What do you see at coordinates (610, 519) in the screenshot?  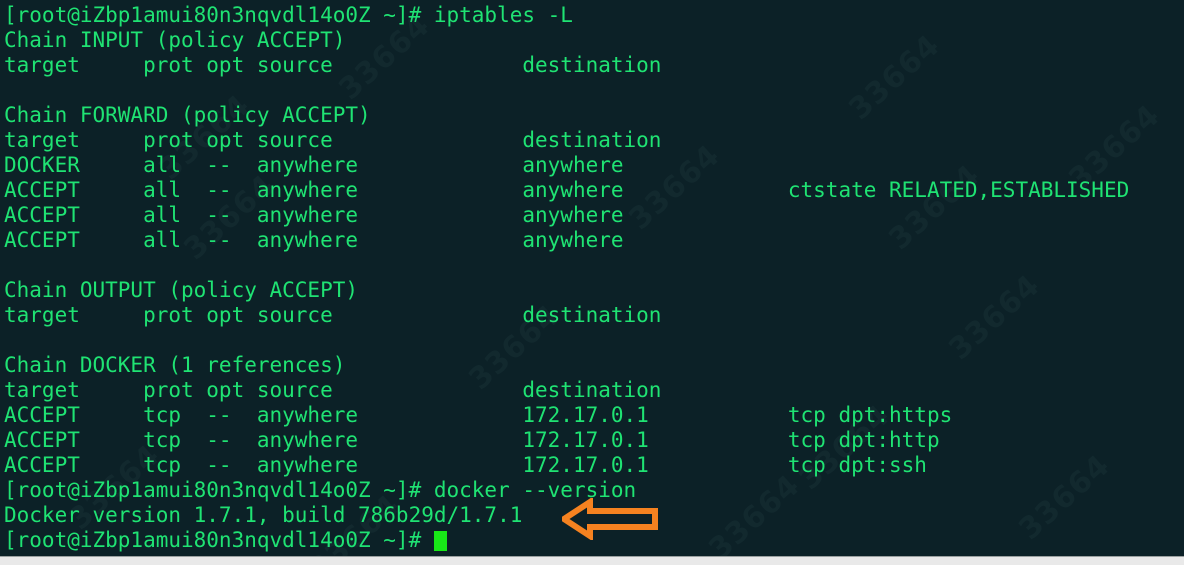 I see `orange-left-arrow-annotation-icon` at bounding box center [610, 519].